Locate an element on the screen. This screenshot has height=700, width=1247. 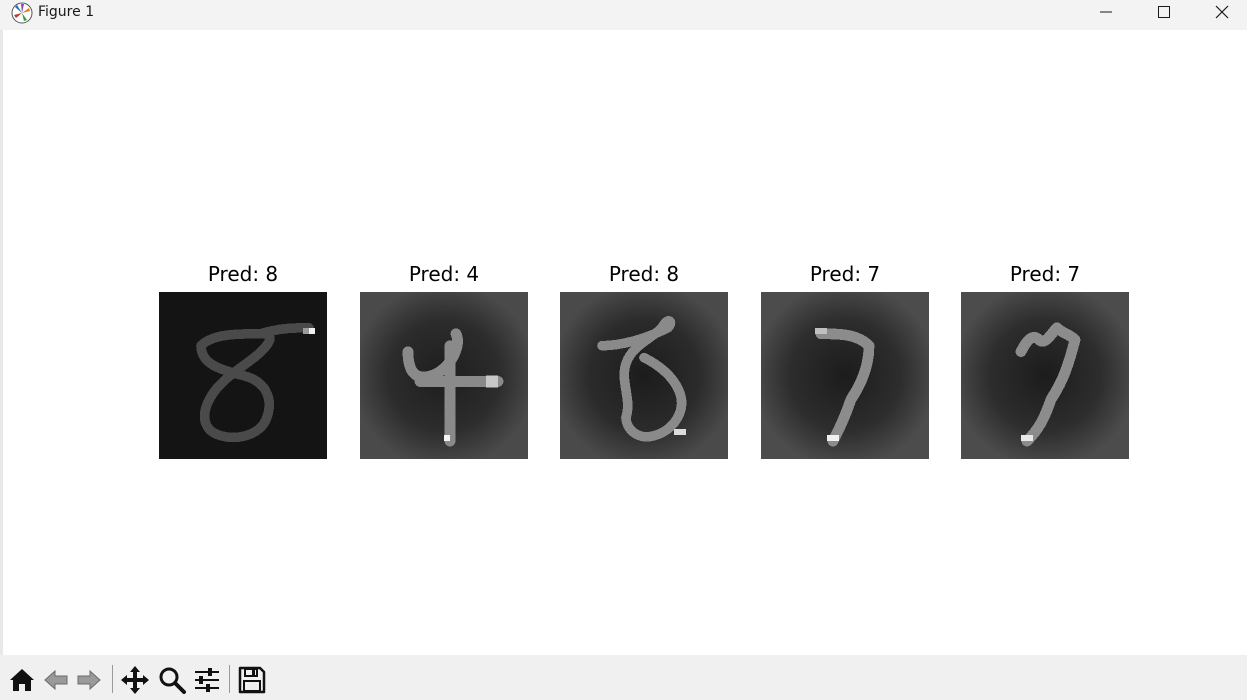
save-icon is located at coordinates (252, 680).